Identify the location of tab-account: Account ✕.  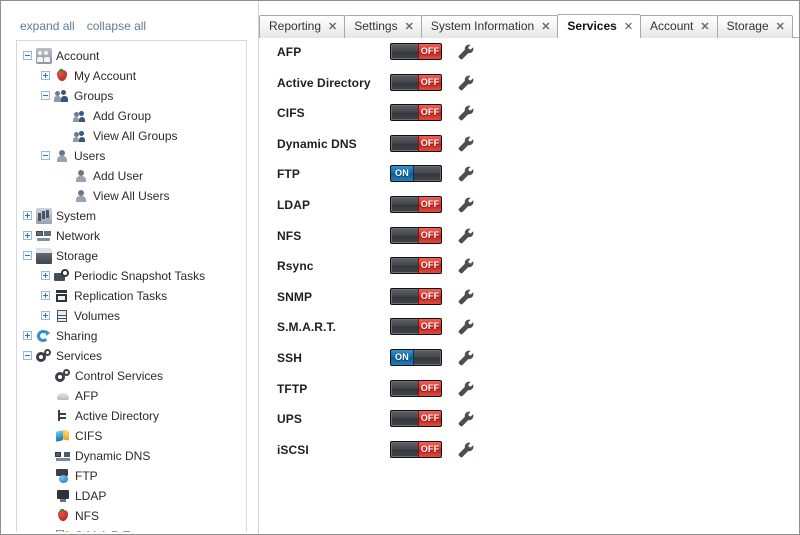
(679, 26).